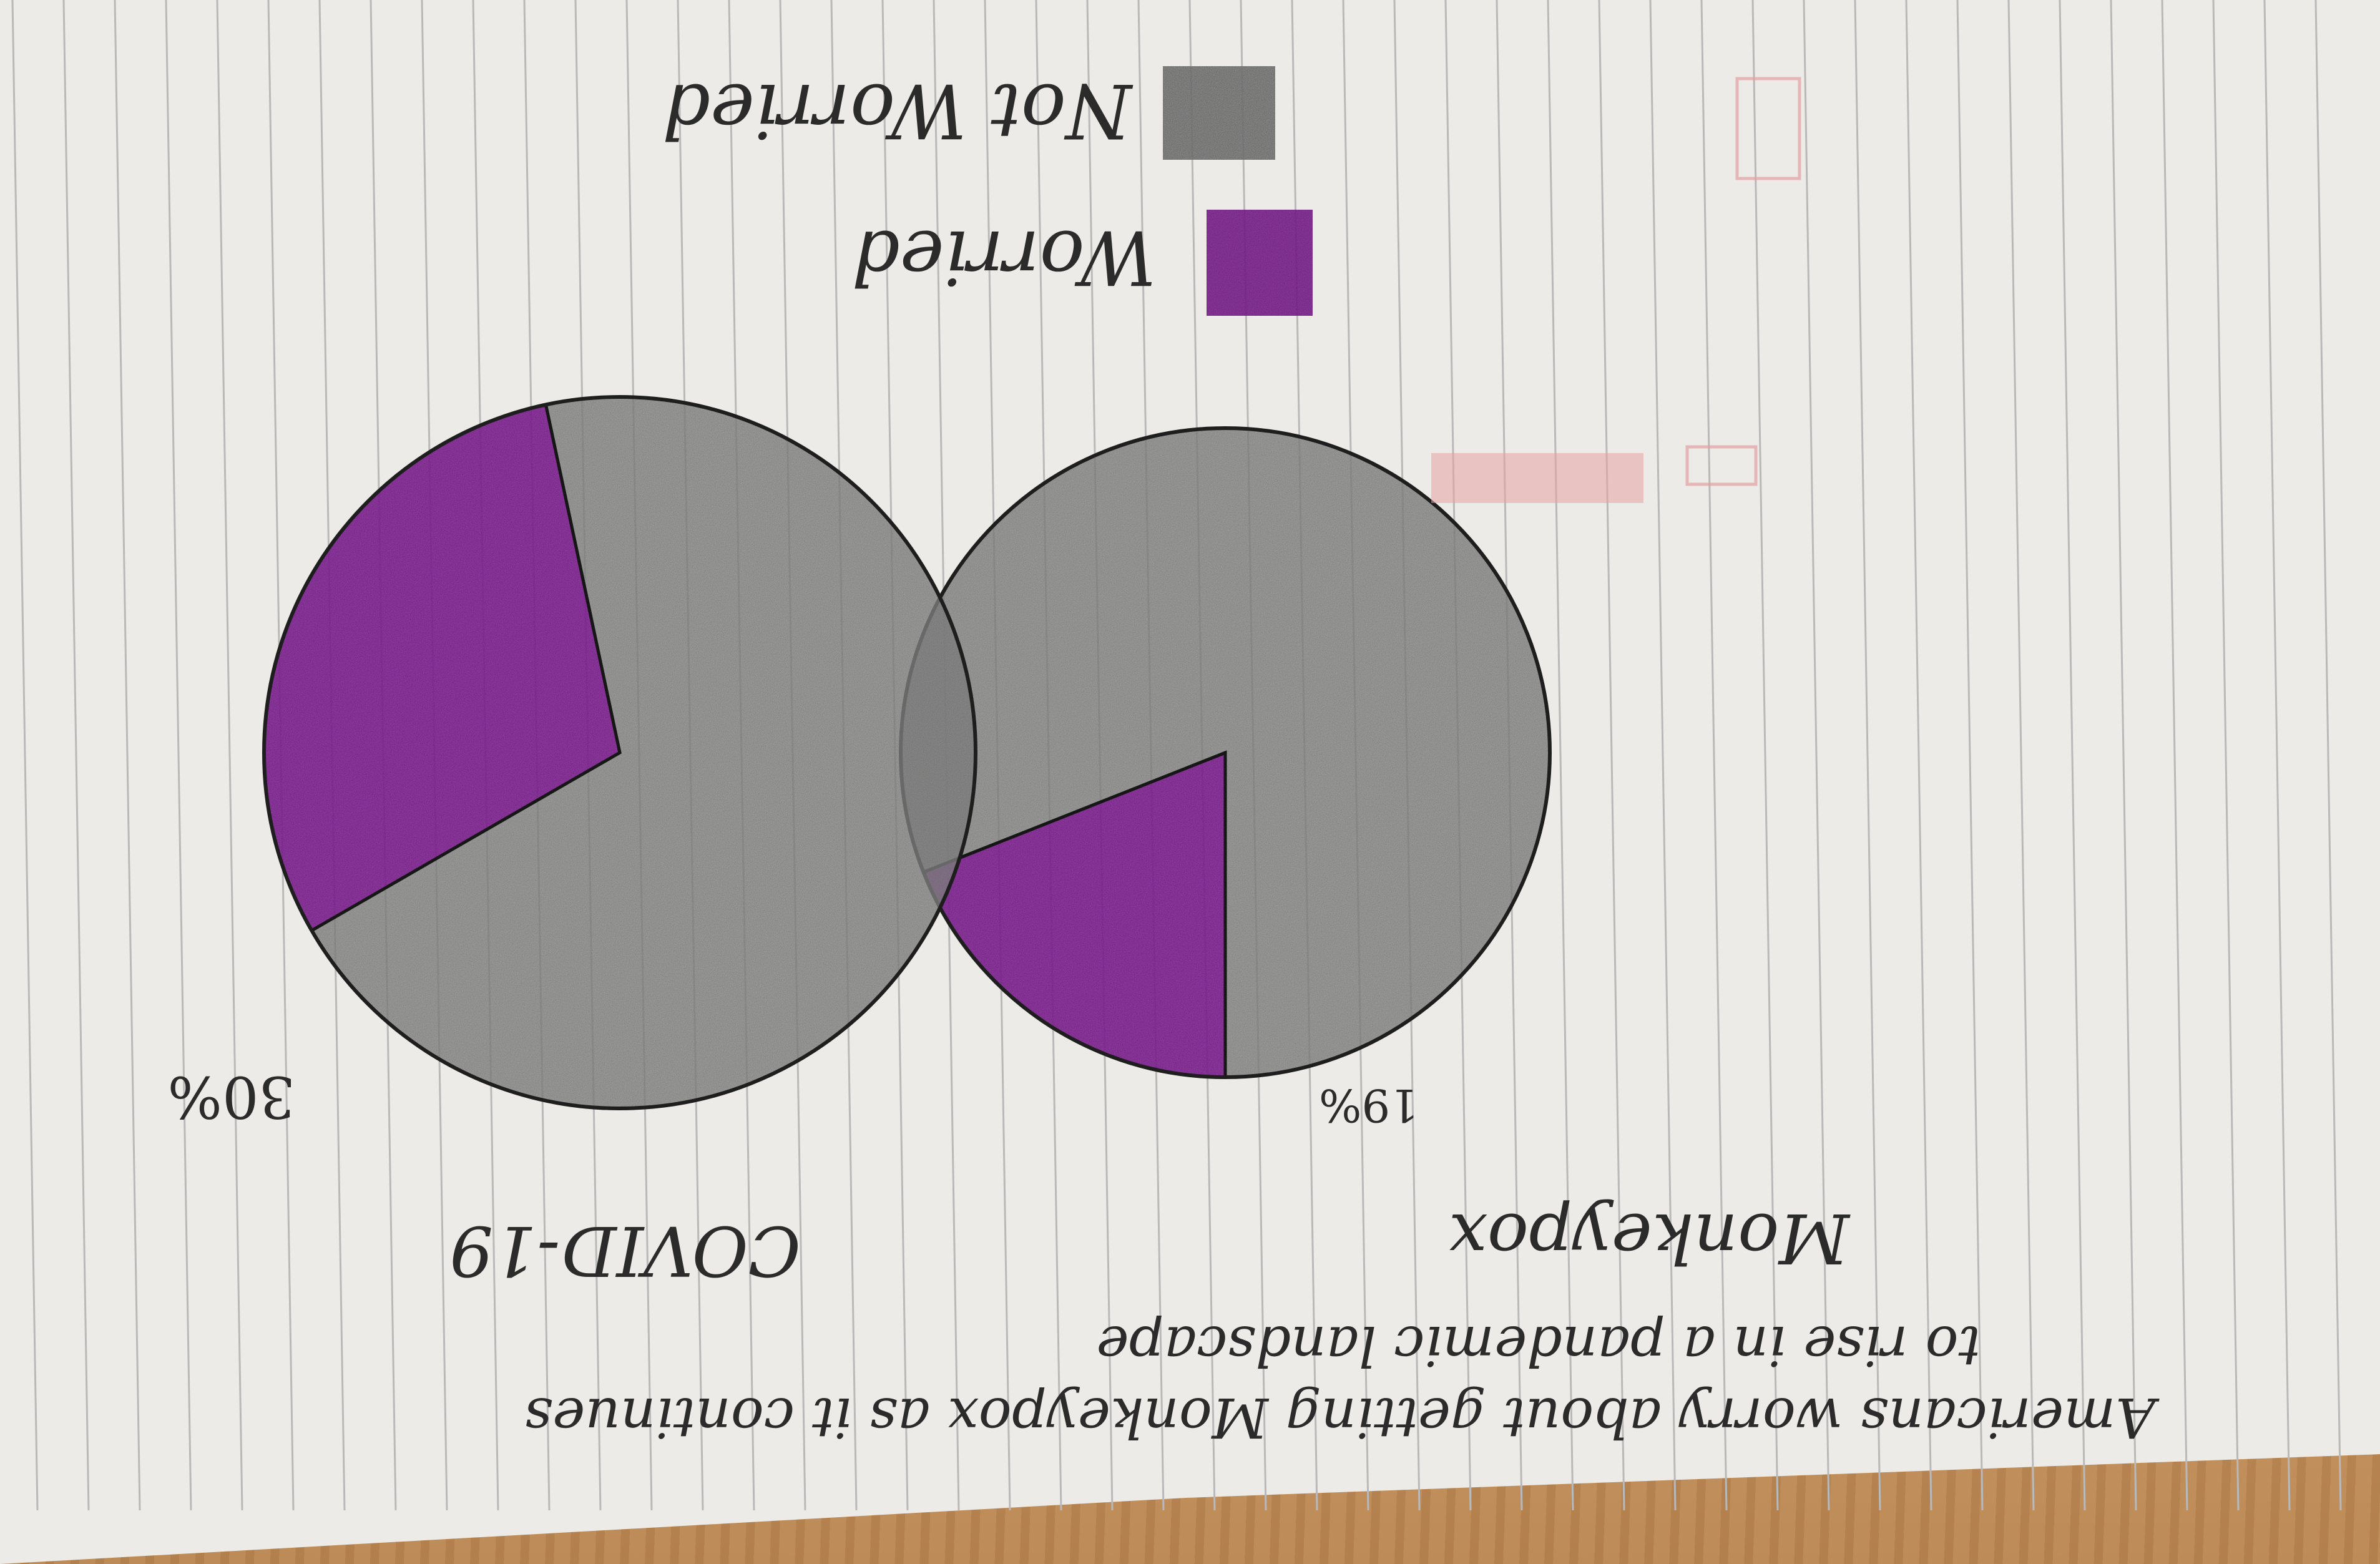 This screenshot has width=2380, height=1564. Describe the element at coordinates (231, 1096) in the screenshot. I see `pie-value-label-covid: 30%` at that location.